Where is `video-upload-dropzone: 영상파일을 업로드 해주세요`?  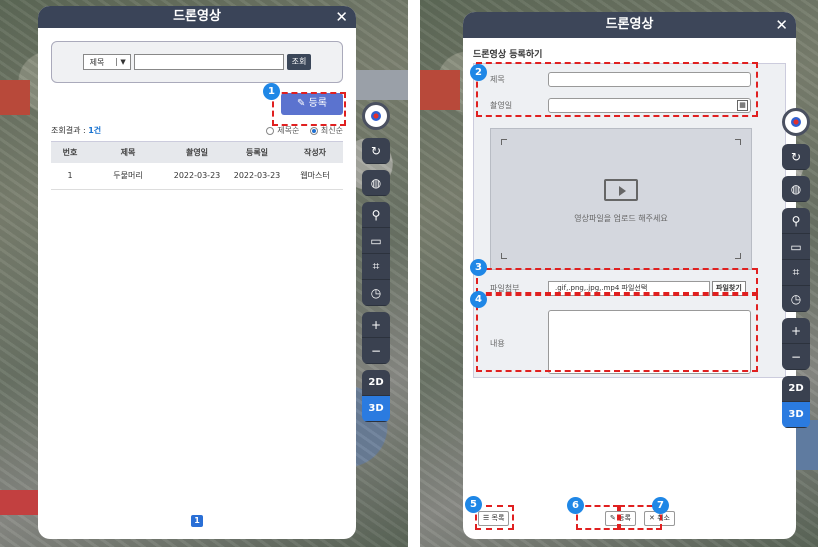 video-upload-dropzone: 영상파일을 업로드 해주세요 is located at coordinates (621, 199).